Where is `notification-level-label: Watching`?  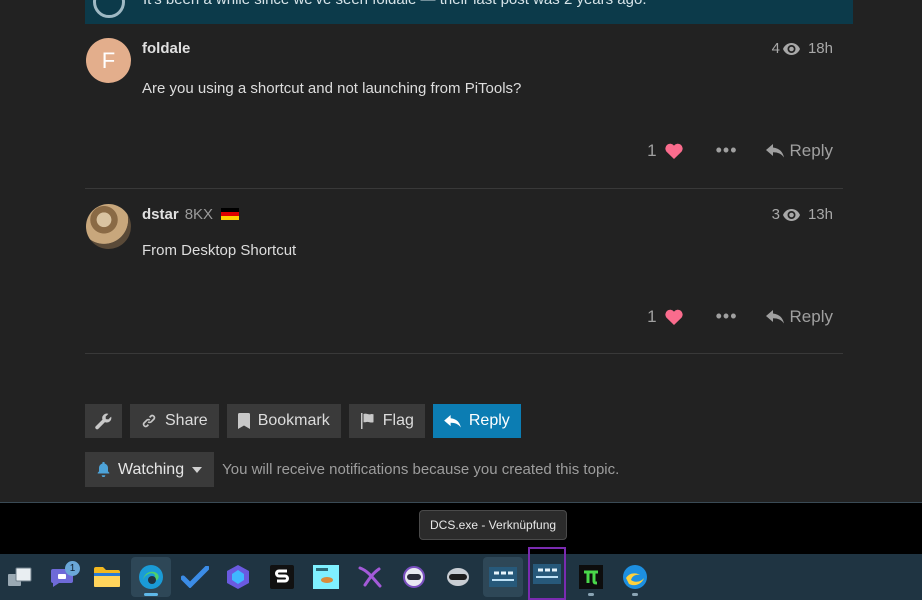
notification-level-label: Watching is located at coordinates (151, 469).